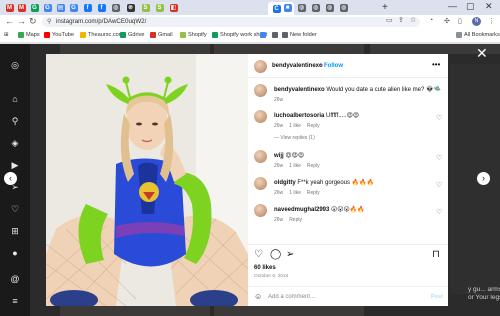 The image size is (500, 316). Describe the element at coordinates (15, 231) in the screenshot. I see `create-icon: ⊞` at that location.